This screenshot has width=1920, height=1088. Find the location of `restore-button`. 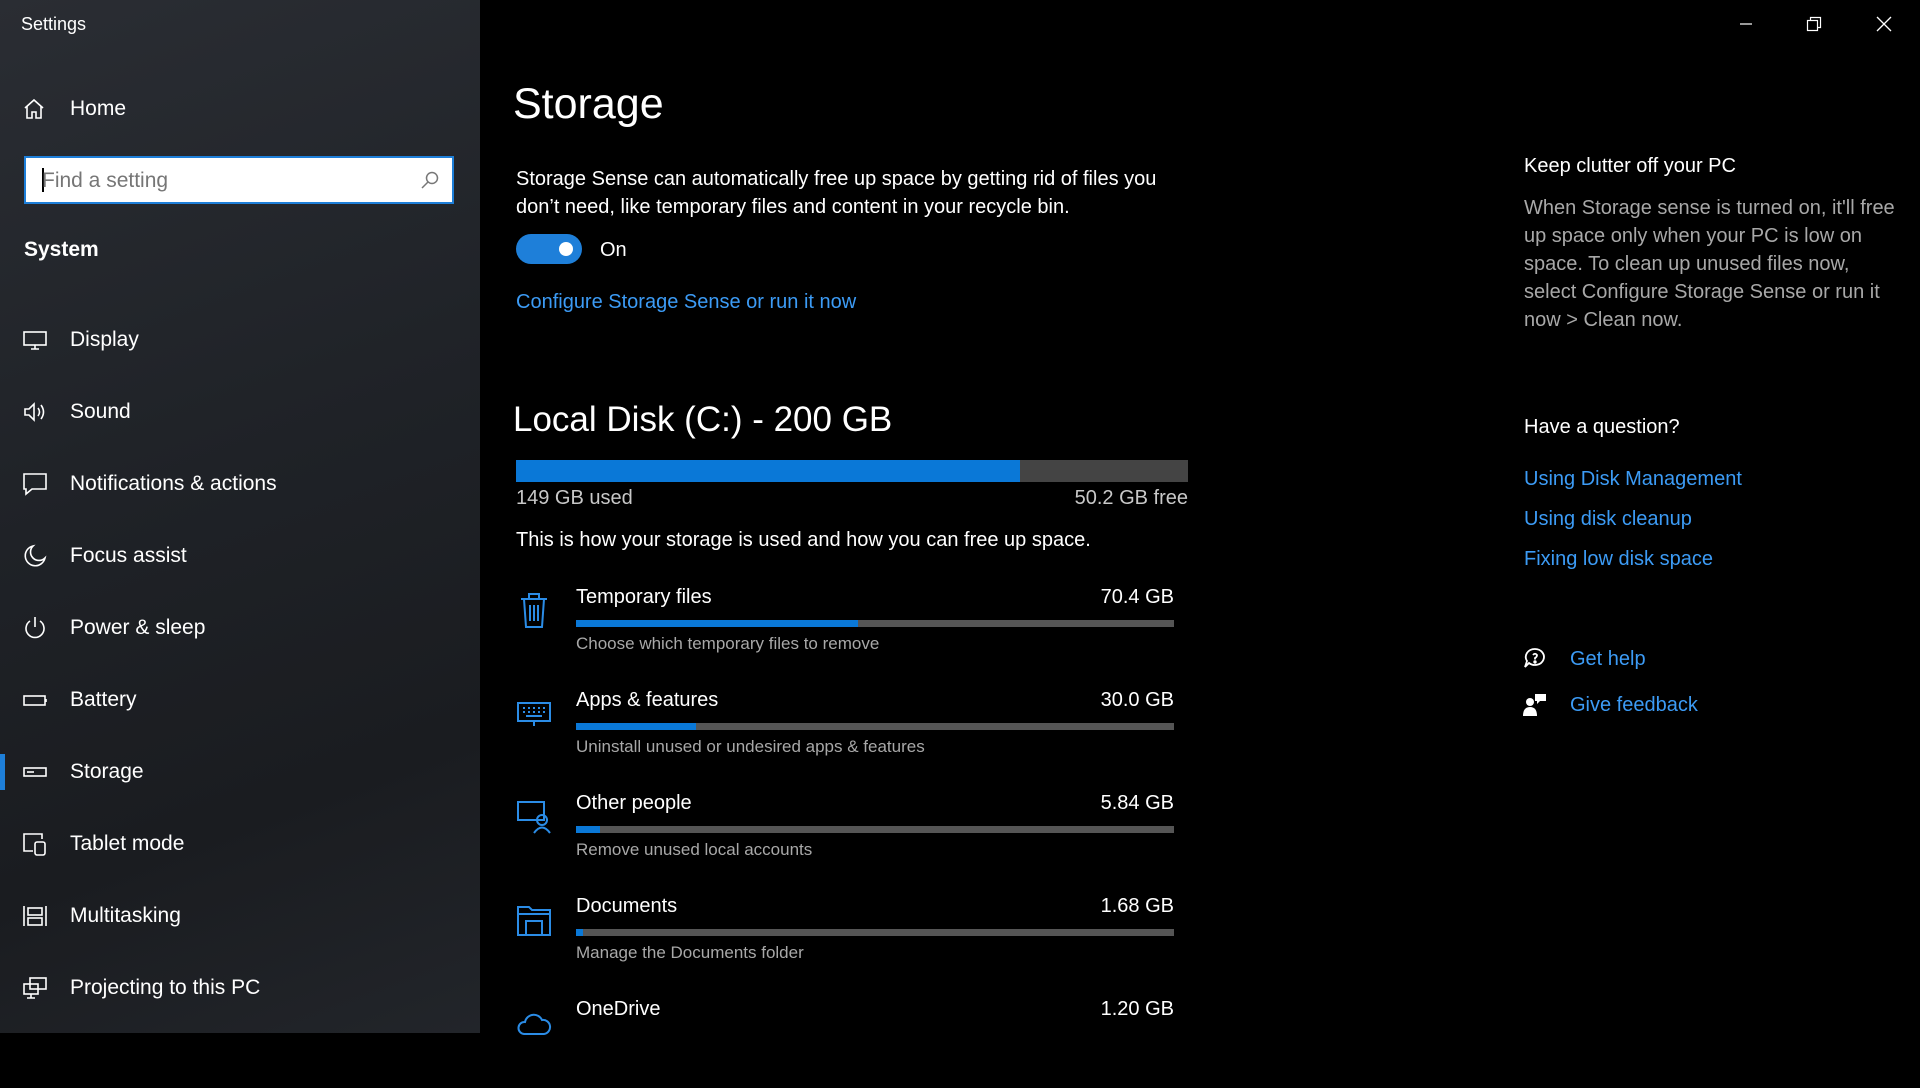

restore-button is located at coordinates (1814, 24).